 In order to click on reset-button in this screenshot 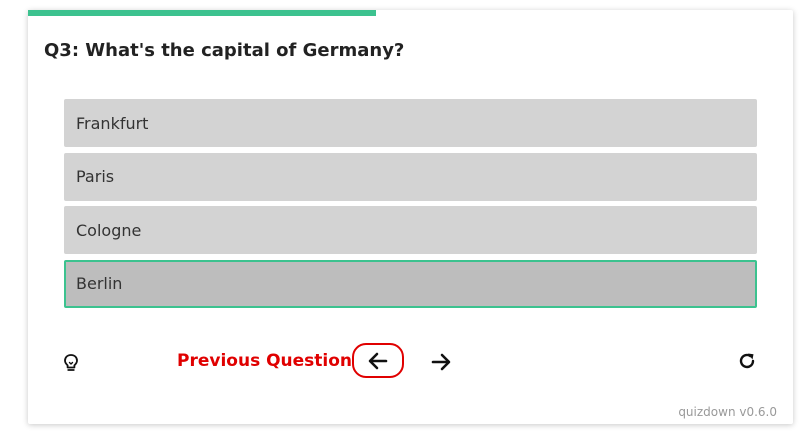, I will do `click(747, 361)`.